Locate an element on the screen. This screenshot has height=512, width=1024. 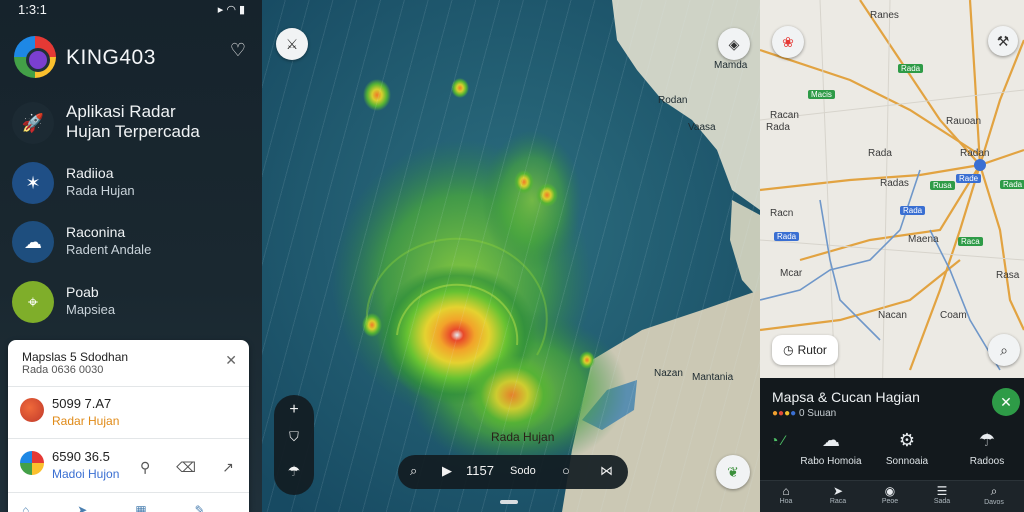
nav-item-send: ➤ Raca is located at coordinates (838, 494).